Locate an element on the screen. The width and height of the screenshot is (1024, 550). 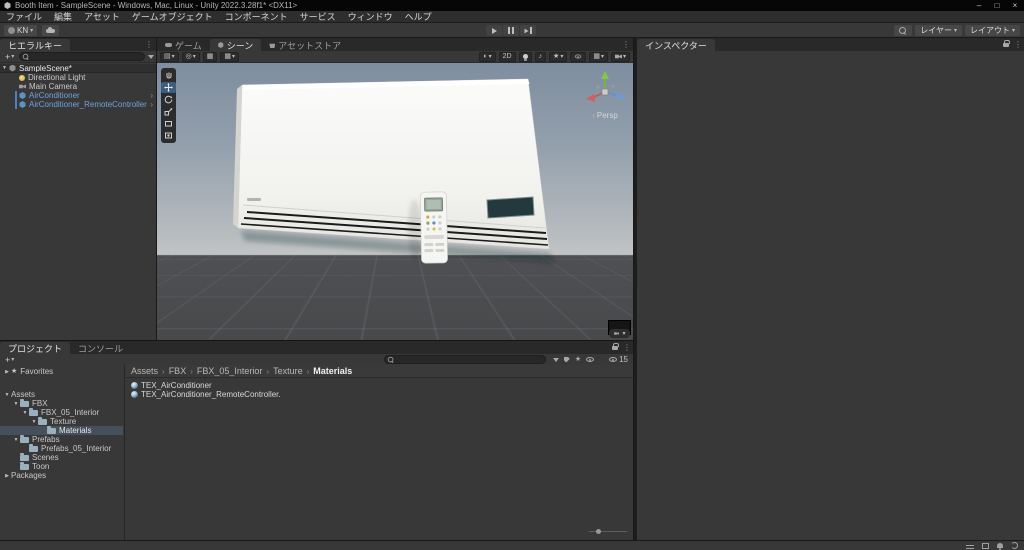
project-search-input is located at coordinates (469, 359).